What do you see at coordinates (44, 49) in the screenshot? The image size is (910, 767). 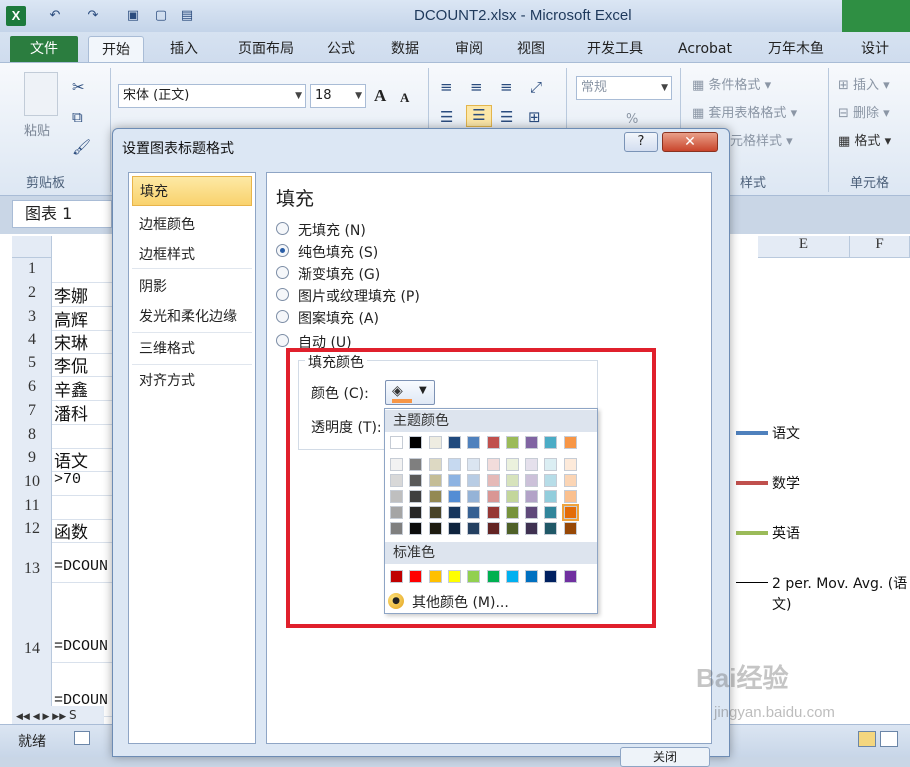 I see `tab-file: 文件` at bounding box center [44, 49].